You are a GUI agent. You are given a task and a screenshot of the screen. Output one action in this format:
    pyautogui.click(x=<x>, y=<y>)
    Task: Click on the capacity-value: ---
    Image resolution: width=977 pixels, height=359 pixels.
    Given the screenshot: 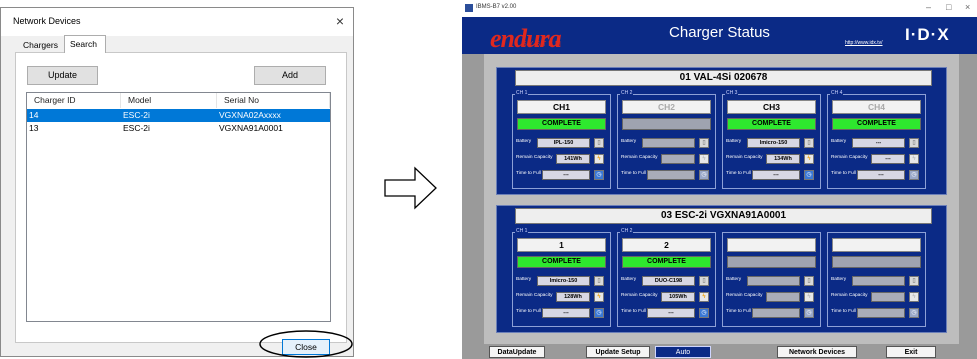 What is the action you would take?
    pyautogui.click(x=888, y=159)
    